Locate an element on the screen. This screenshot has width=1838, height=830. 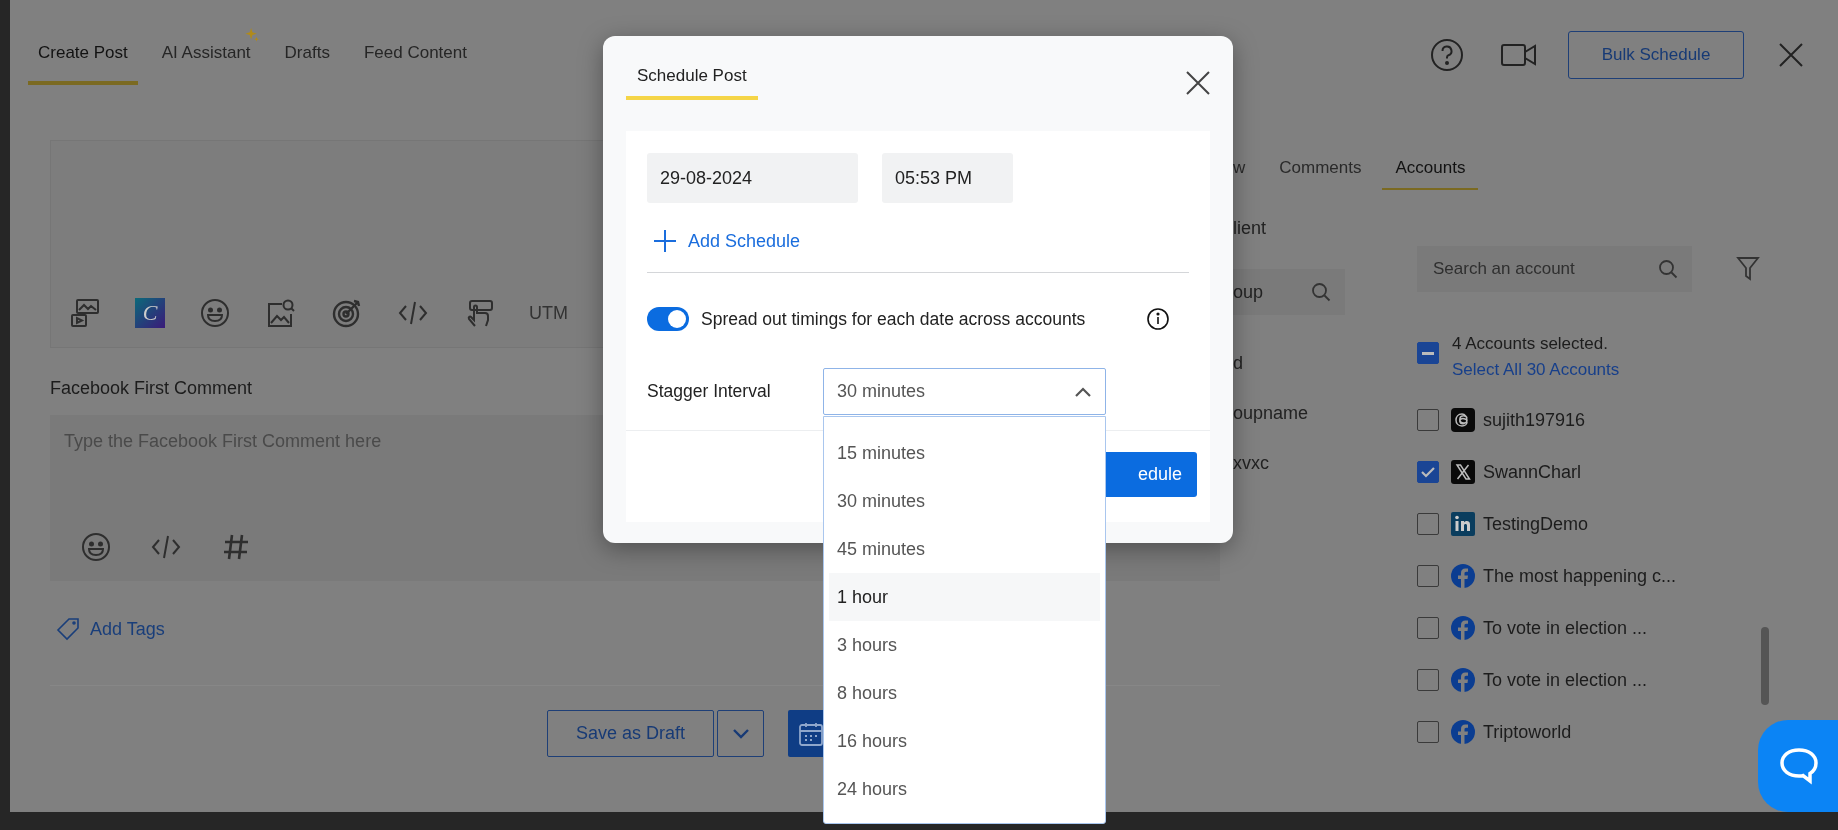
field-label: Facebook First Comment is located at coordinates (151, 388).